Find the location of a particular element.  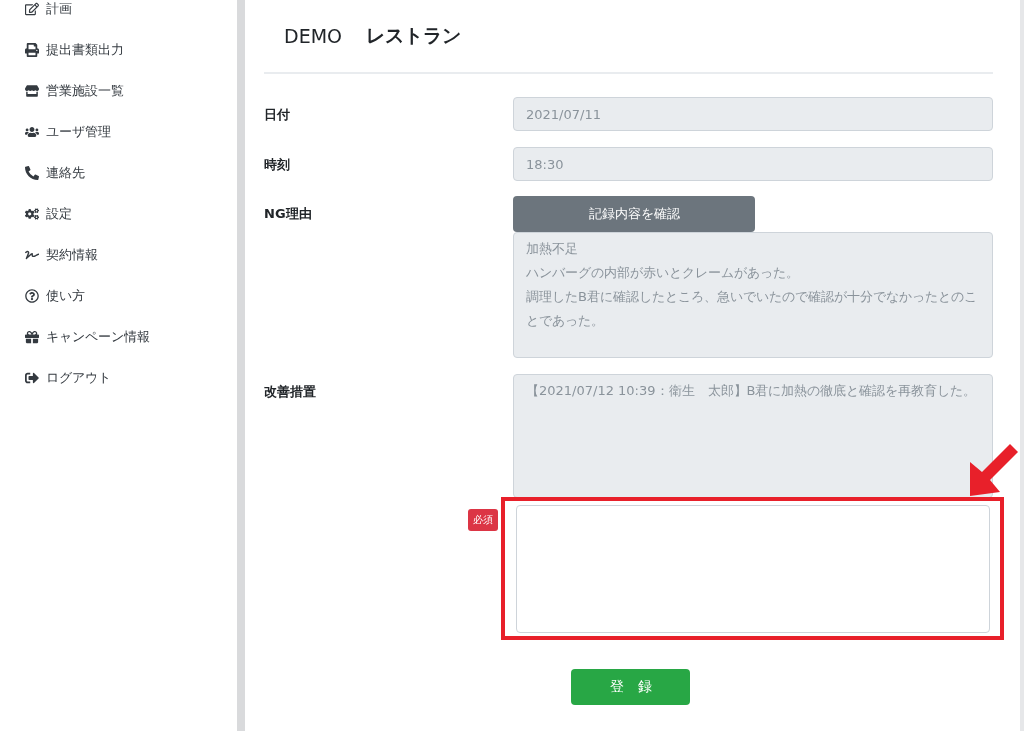

ng-reason-text: 加熱不足 ハンバーグの内部が赤いとクレームがあった。 調理したB君に確認したところ、急いでいたので確認が十分でなかったとのことであった。 is located at coordinates (753, 295).